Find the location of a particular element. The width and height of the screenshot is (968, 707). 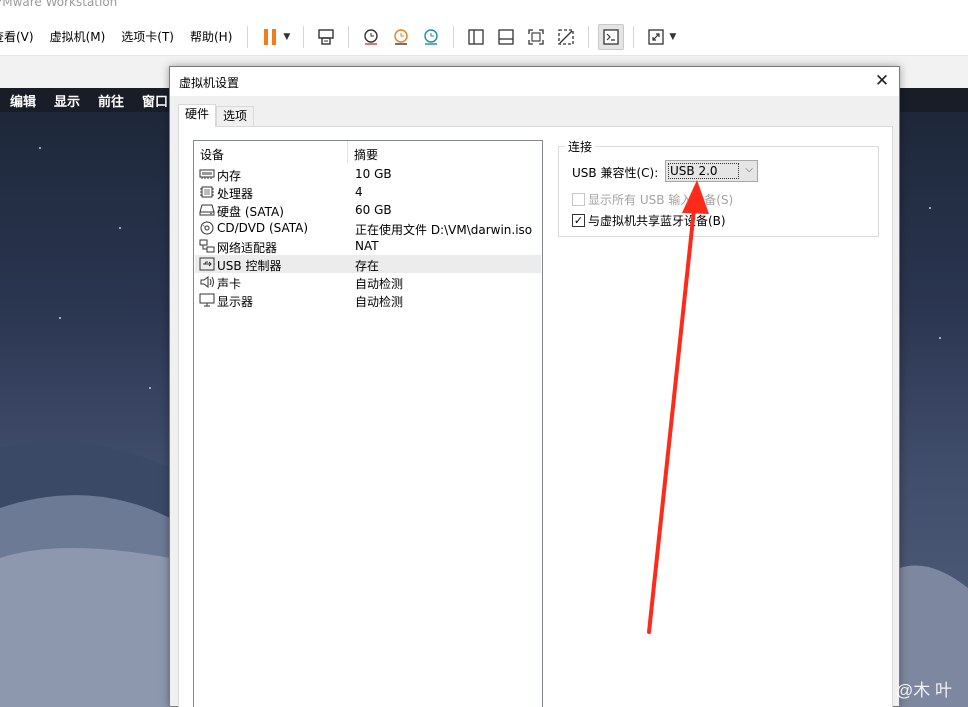

close-icon: ✕ is located at coordinates (882, 81).